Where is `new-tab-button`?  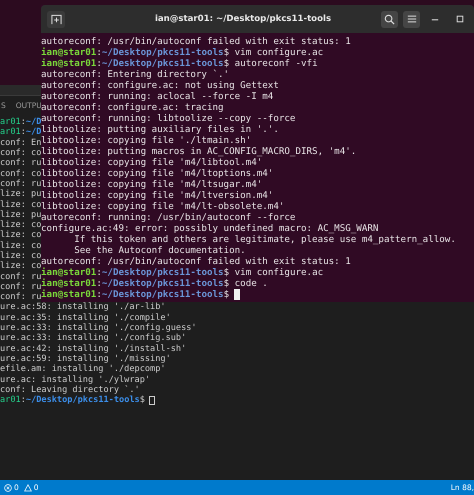
new-tab-button is located at coordinates (56, 19).